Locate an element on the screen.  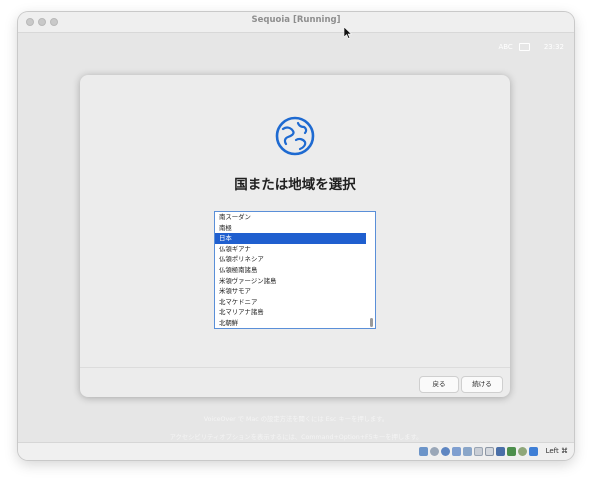
country-list-item: 仏領ギアナ is located at coordinates (290, 249).